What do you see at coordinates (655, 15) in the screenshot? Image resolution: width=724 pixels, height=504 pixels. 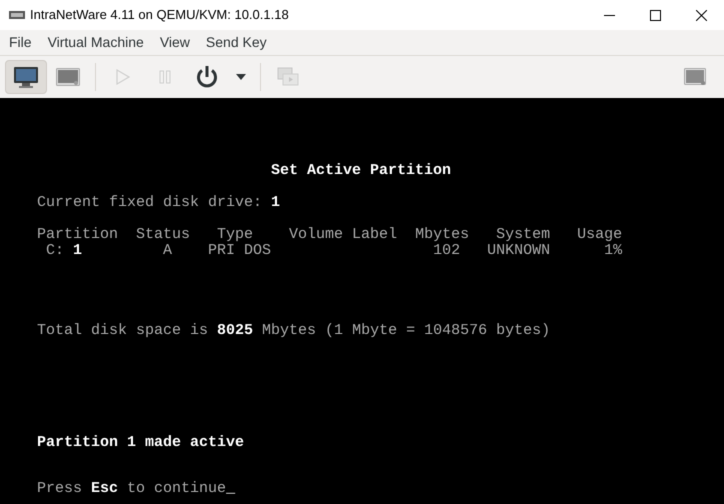 I see `maximize-icon` at bounding box center [655, 15].